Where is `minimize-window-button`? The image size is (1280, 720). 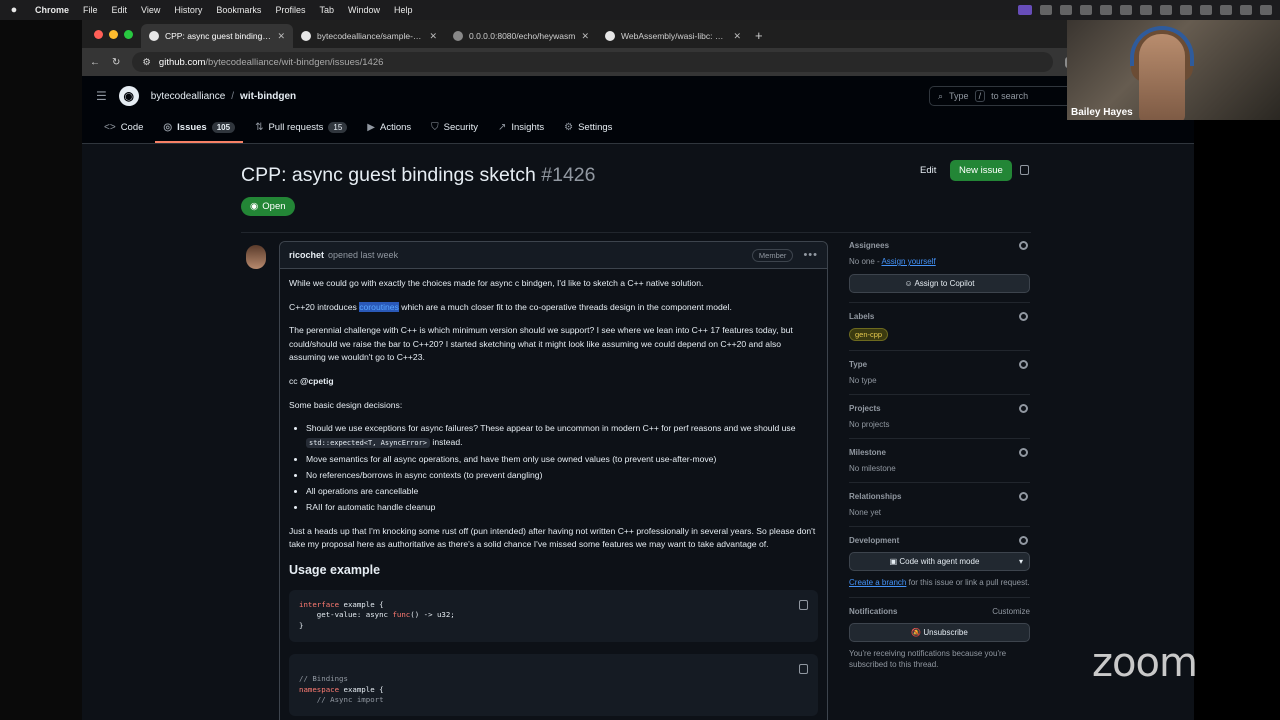 minimize-window-button is located at coordinates (113, 34).